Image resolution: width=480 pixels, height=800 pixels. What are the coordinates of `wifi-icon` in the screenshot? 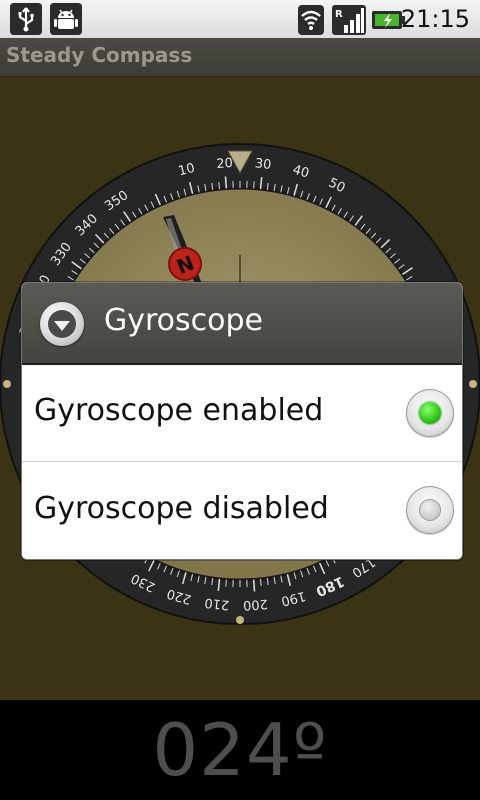 It's located at (311, 19).